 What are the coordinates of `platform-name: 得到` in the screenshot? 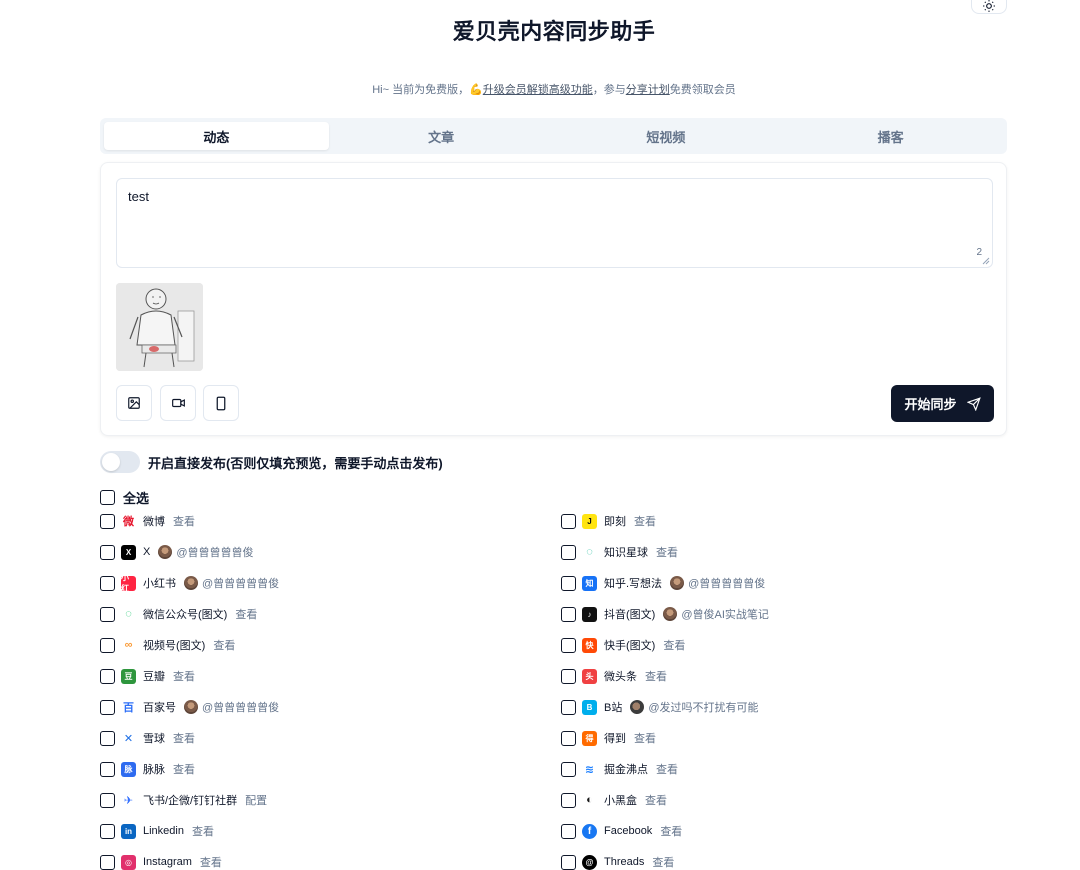 It's located at (615, 739).